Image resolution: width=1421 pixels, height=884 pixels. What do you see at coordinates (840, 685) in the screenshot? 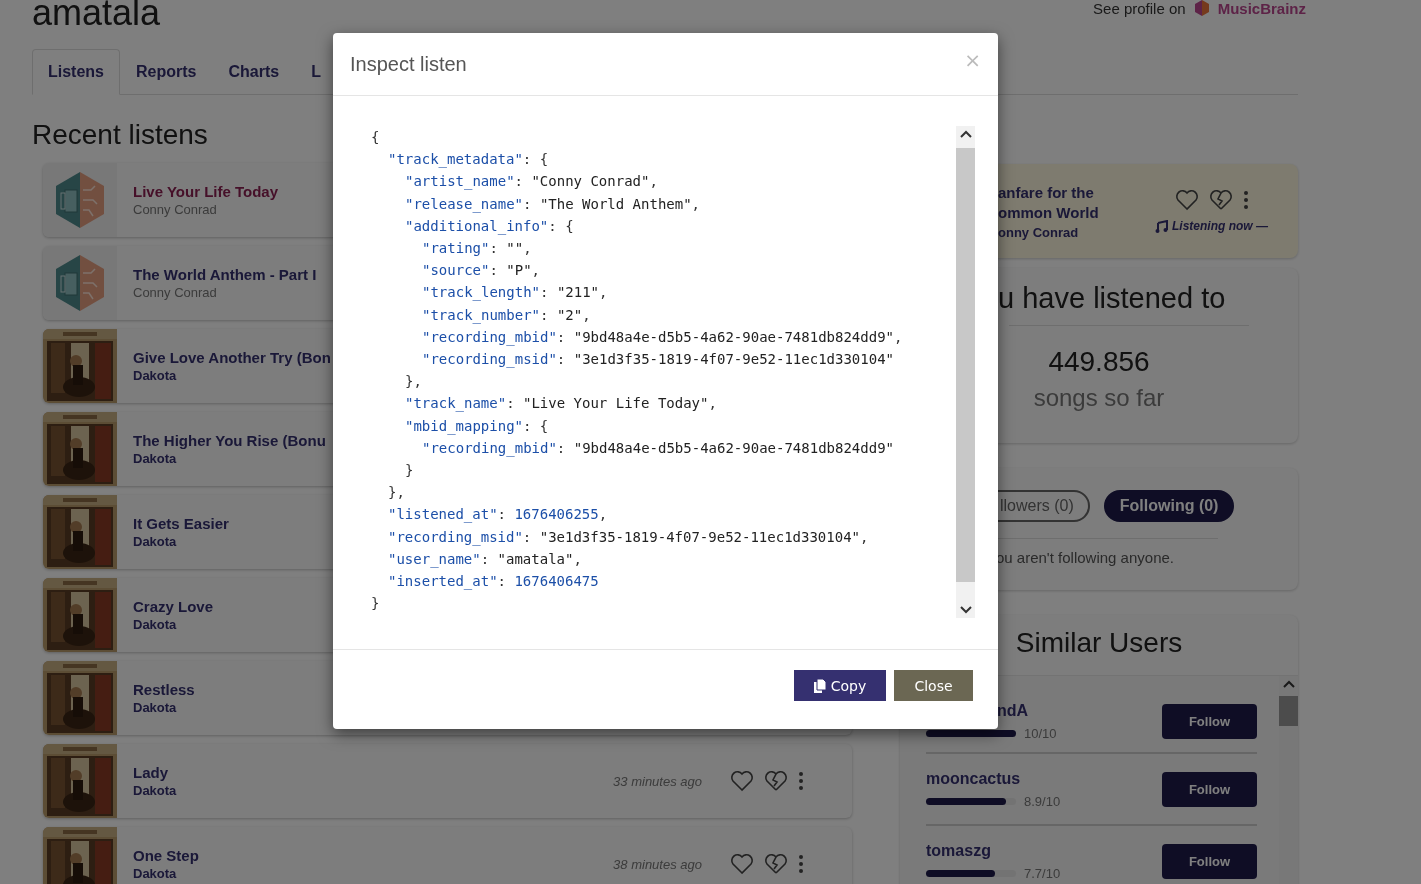
I see `copy-button: Copy` at bounding box center [840, 685].